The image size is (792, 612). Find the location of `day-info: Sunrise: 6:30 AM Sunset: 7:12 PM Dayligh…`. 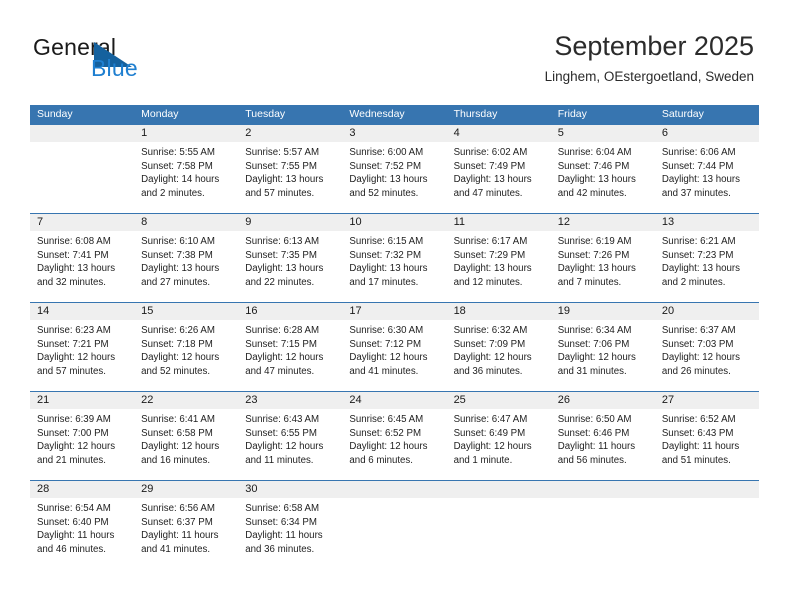

day-info: Sunrise: 6:30 AM Sunset: 7:12 PM Dayligh… is located at coordinates (394, 349).